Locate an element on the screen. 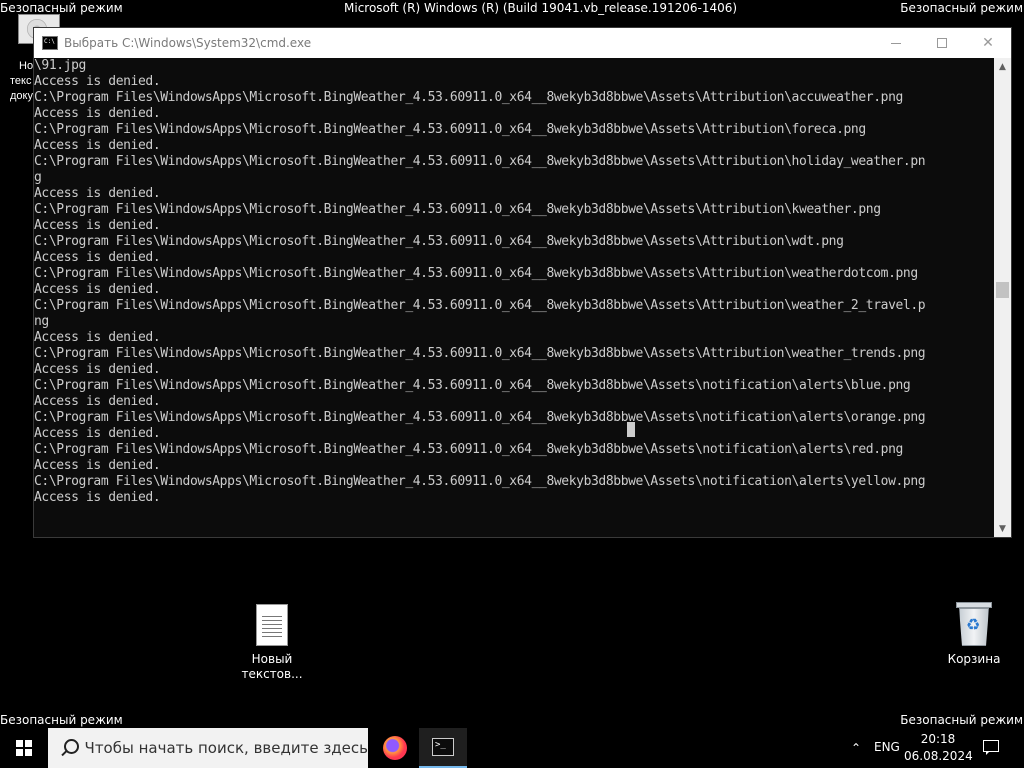  chevron-up-icon: ⌃ is located at coordinates (856, 748).